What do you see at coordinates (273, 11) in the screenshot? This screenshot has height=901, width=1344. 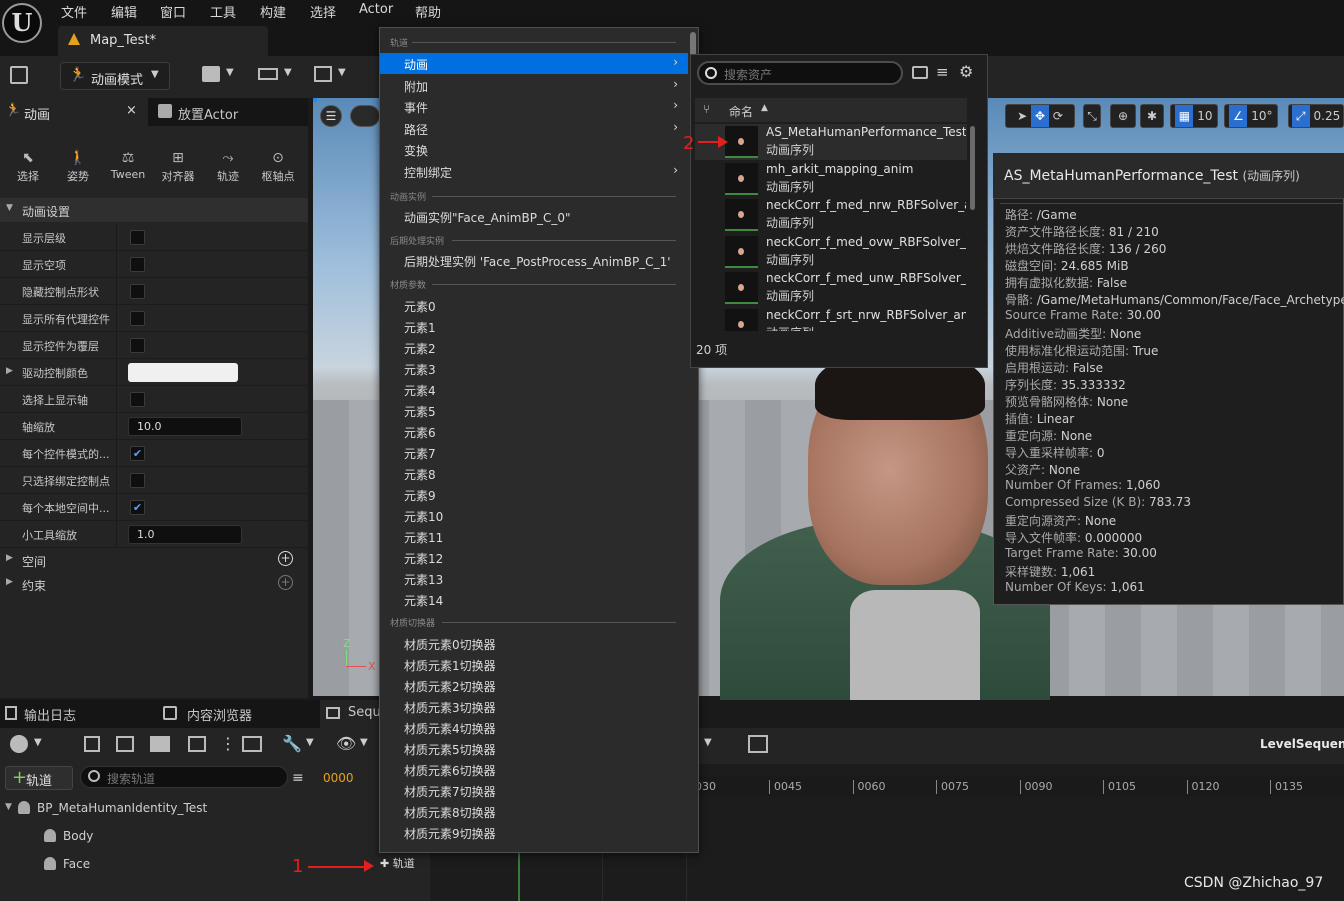 I see `menu-item: 构建` at bounding box center [273, 11].